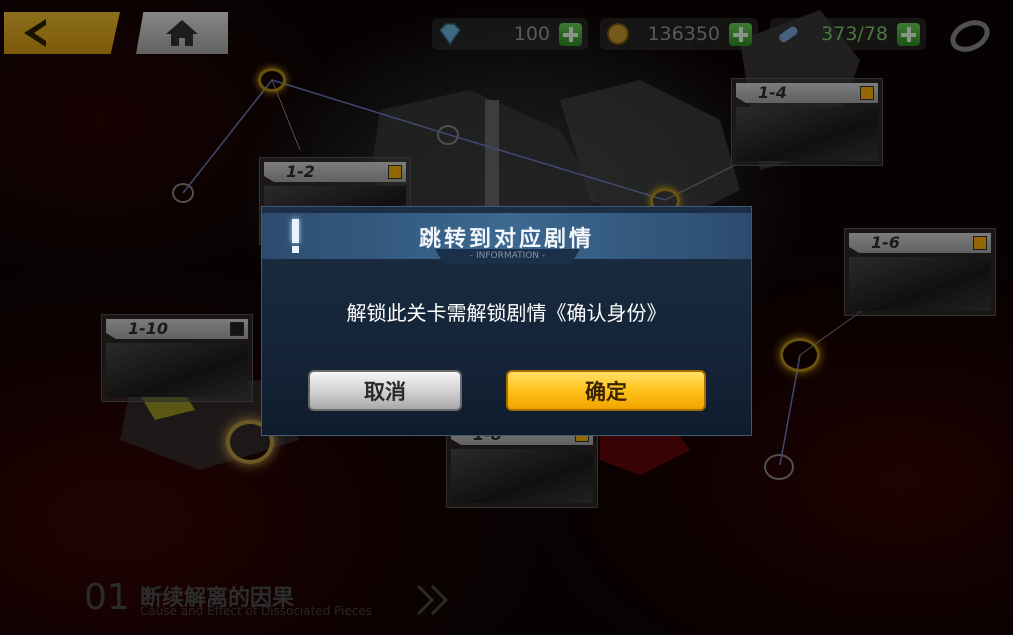  What do you see at coordinates (506, 313) in the screenshot?
I see `dialog-message: 解锁此关卡需解锁剧情《确认身份》` at bounding box center [506, 313].